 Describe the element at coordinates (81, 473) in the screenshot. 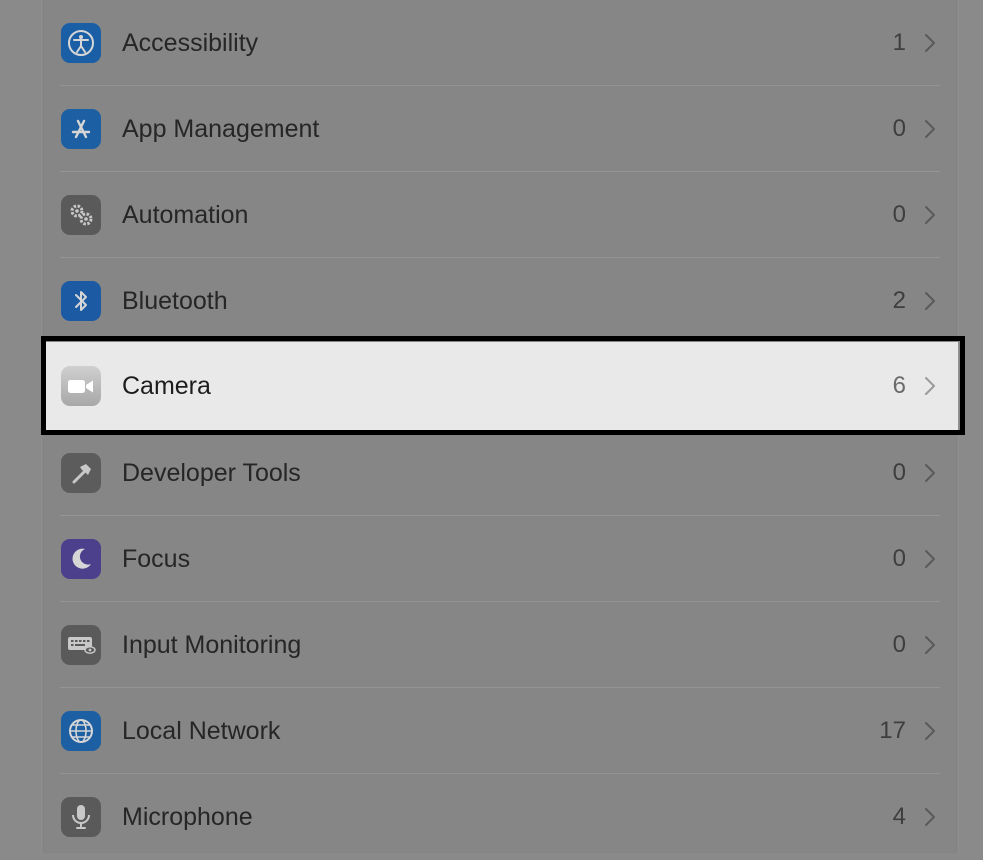

I see `hammer-icon` at that location.